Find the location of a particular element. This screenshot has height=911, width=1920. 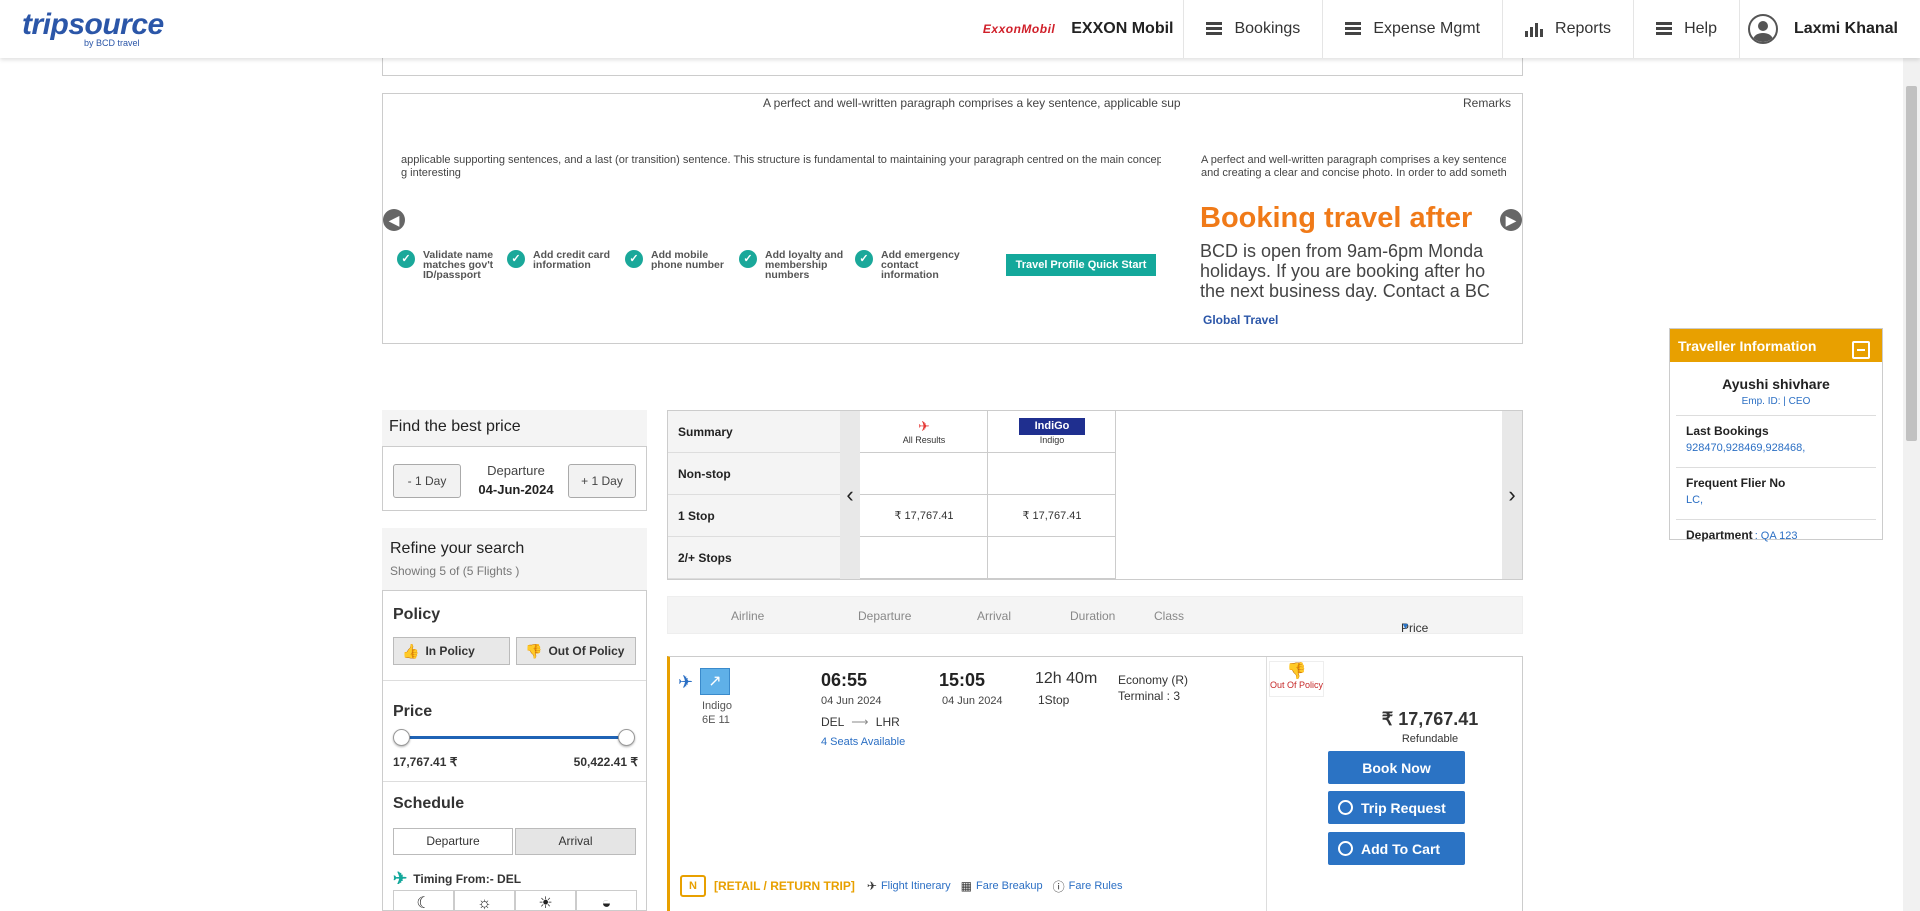

tab-arrival: Arrival is located at coordinates (575, 841).